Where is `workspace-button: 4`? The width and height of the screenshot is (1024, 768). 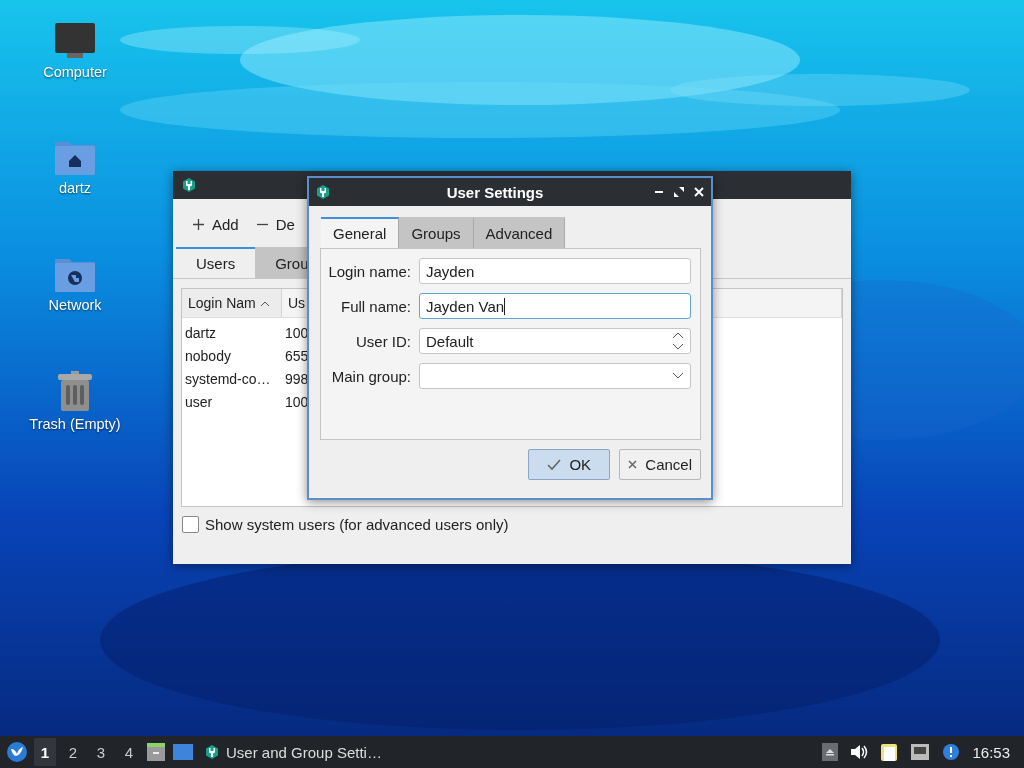 workspace-button: 4 is located at coordinates (129, 752).